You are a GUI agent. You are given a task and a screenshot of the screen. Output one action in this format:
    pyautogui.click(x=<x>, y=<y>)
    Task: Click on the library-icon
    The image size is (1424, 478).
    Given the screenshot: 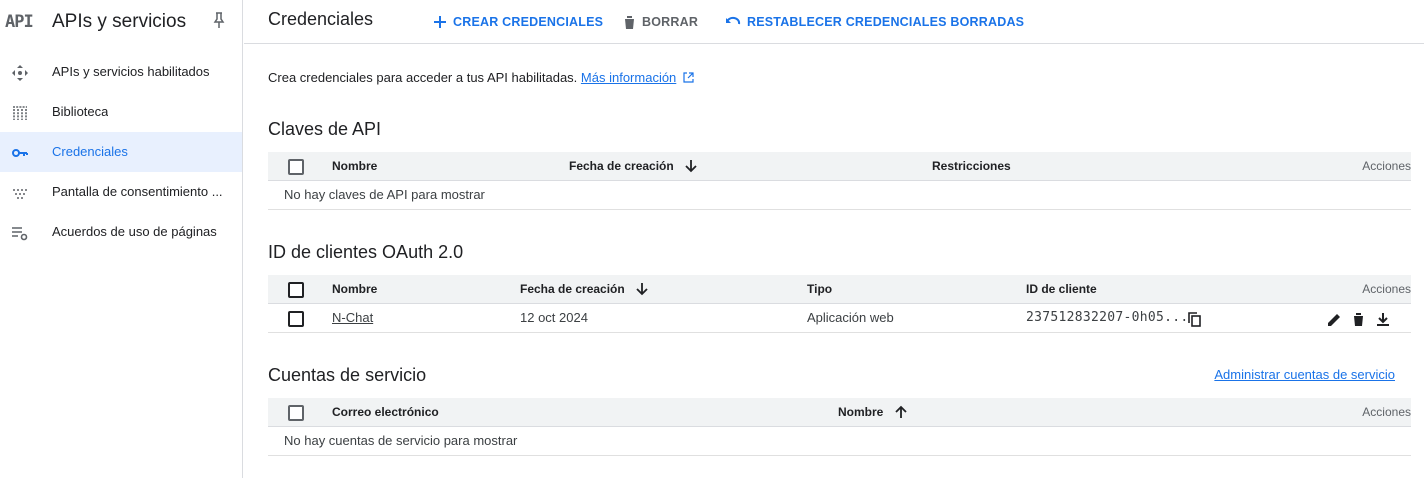 What is the action you would take?
    pyautogui.click(x=20, y=113)
    